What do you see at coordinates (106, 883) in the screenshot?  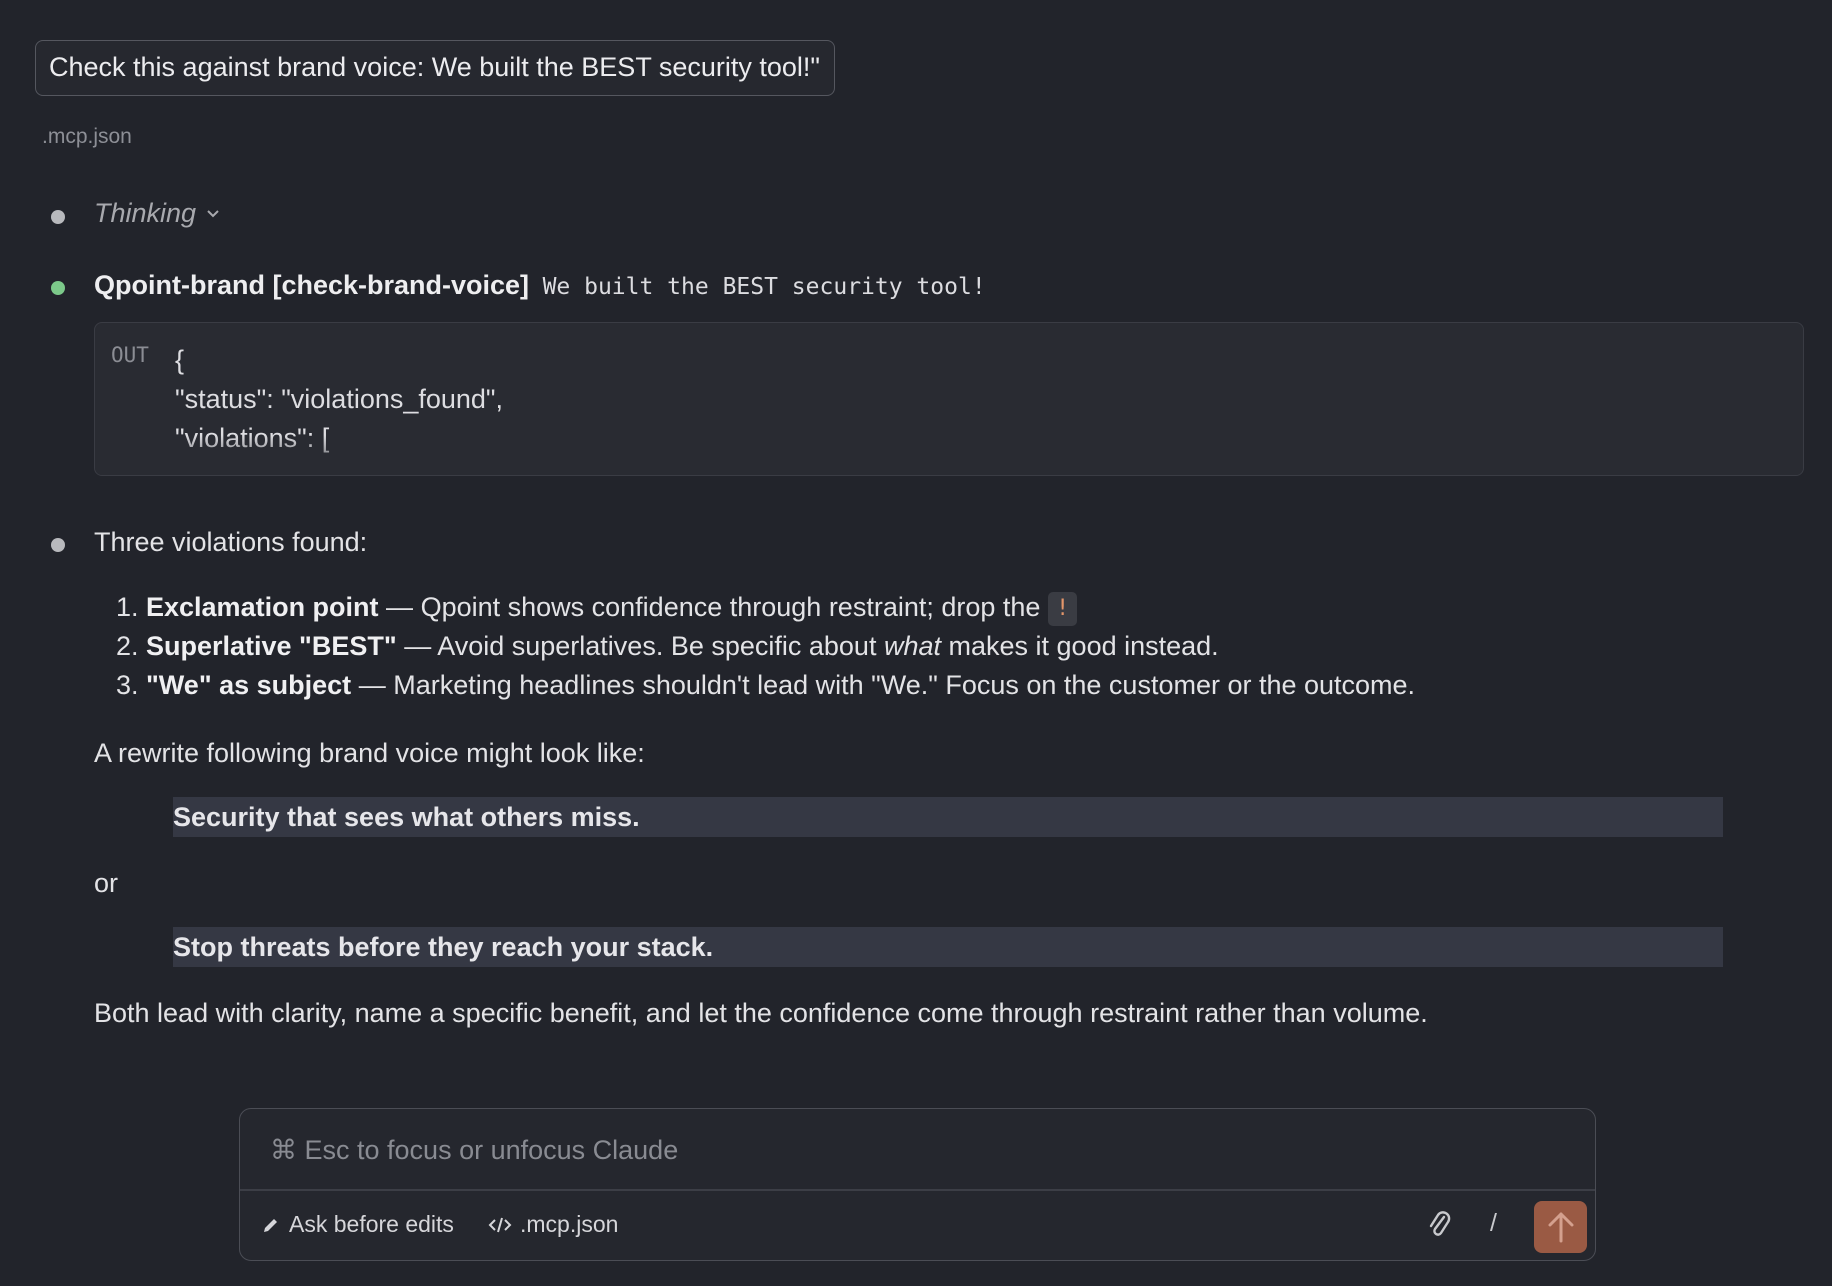 I see `or-text: or` at bounding box center [106, 883].